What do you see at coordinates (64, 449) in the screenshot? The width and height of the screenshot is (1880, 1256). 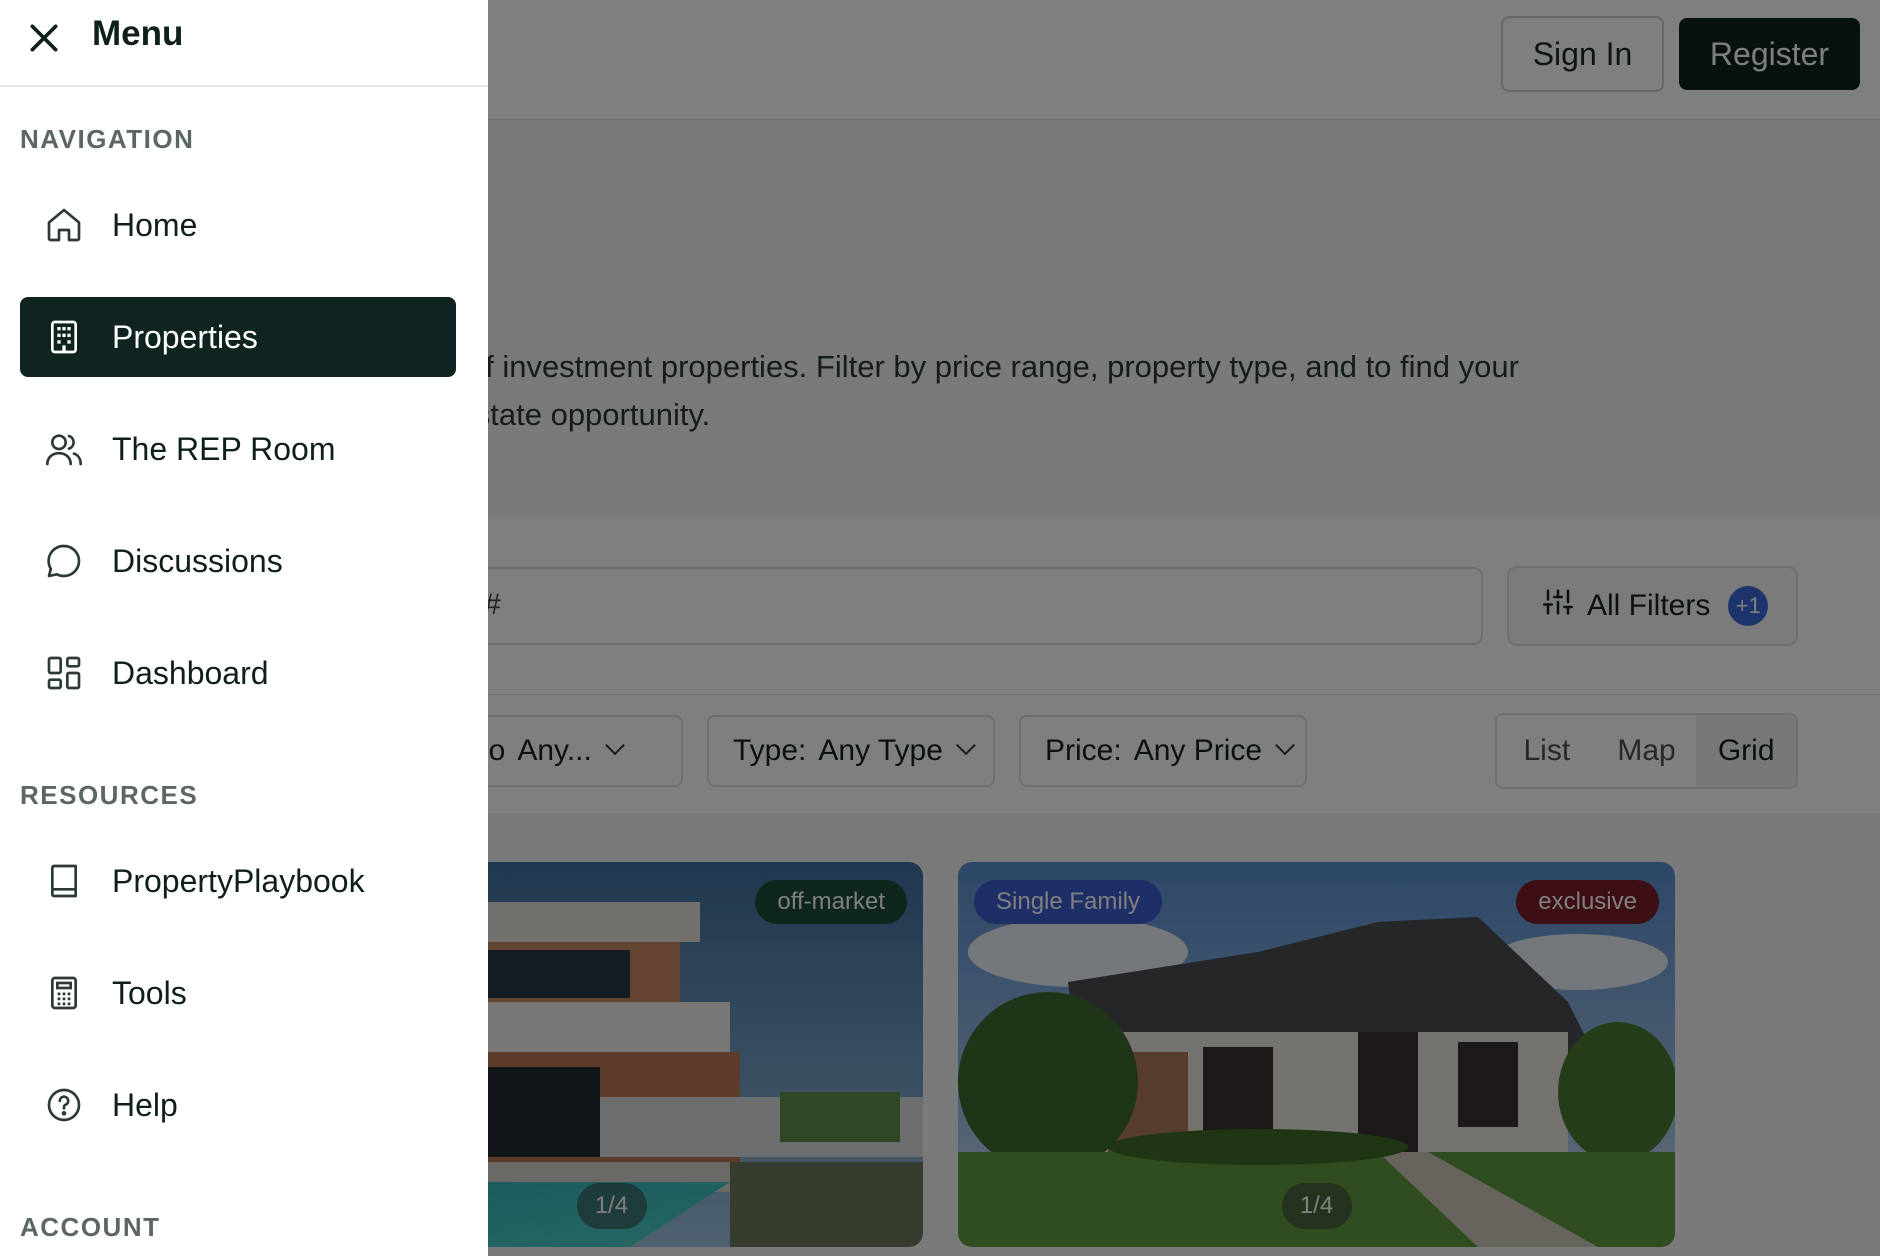 I see `users-icon` at bounding box center [64, 449].